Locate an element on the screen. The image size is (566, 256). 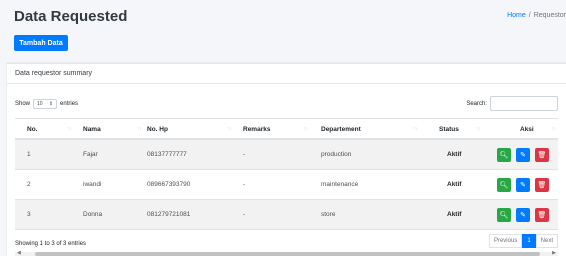
page-header: Data Requested Home / Requestor is located at coordinates (290, 19).